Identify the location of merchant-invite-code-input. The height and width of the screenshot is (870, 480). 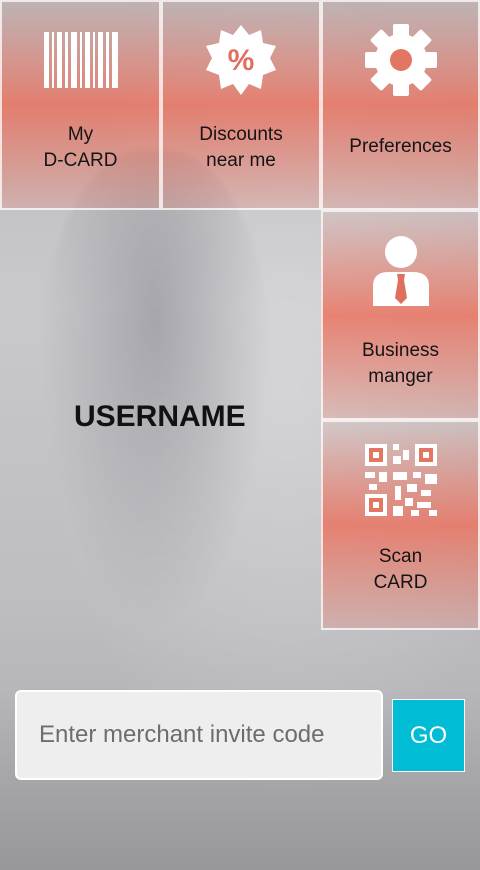
(199, 735).